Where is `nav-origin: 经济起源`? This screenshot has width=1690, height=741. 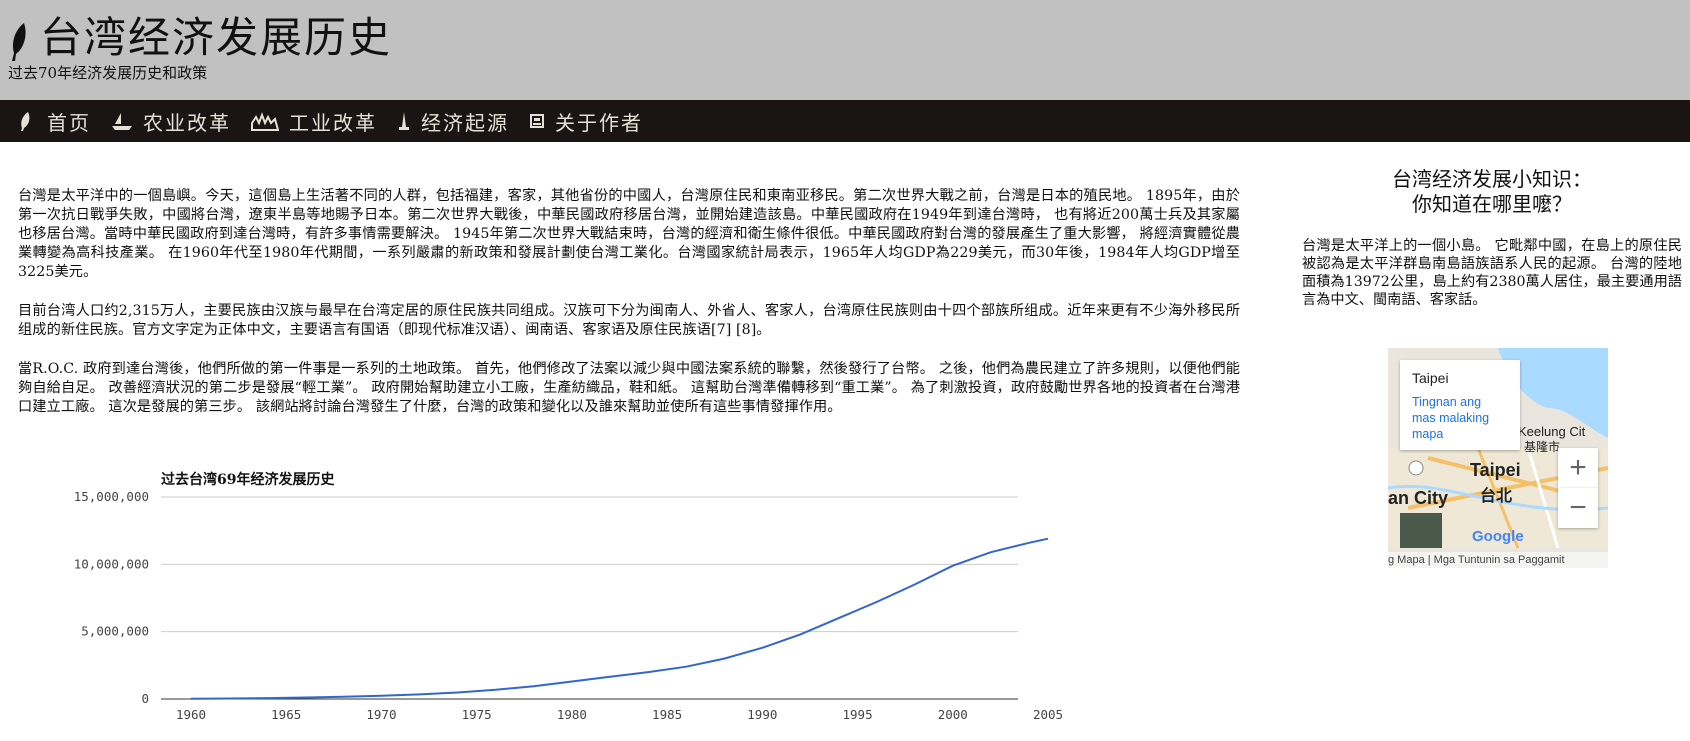
nav-origin: 经济起源 is located at coordinates (453, 121).